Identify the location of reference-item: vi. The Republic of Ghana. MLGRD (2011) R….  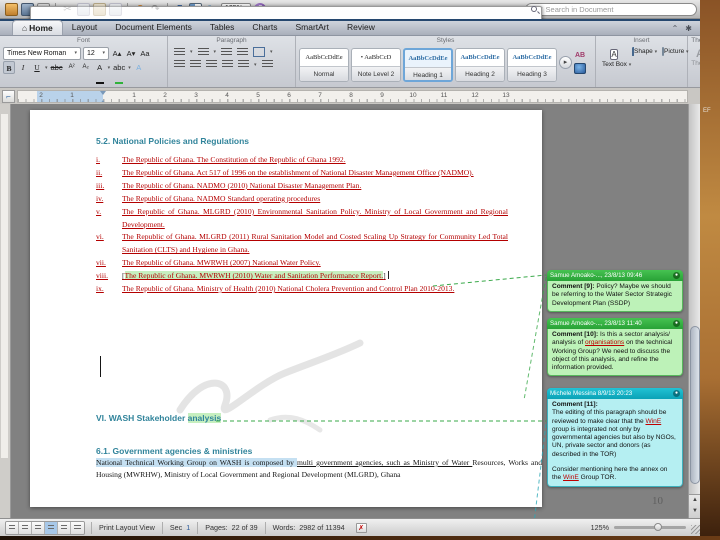
(302, 244).